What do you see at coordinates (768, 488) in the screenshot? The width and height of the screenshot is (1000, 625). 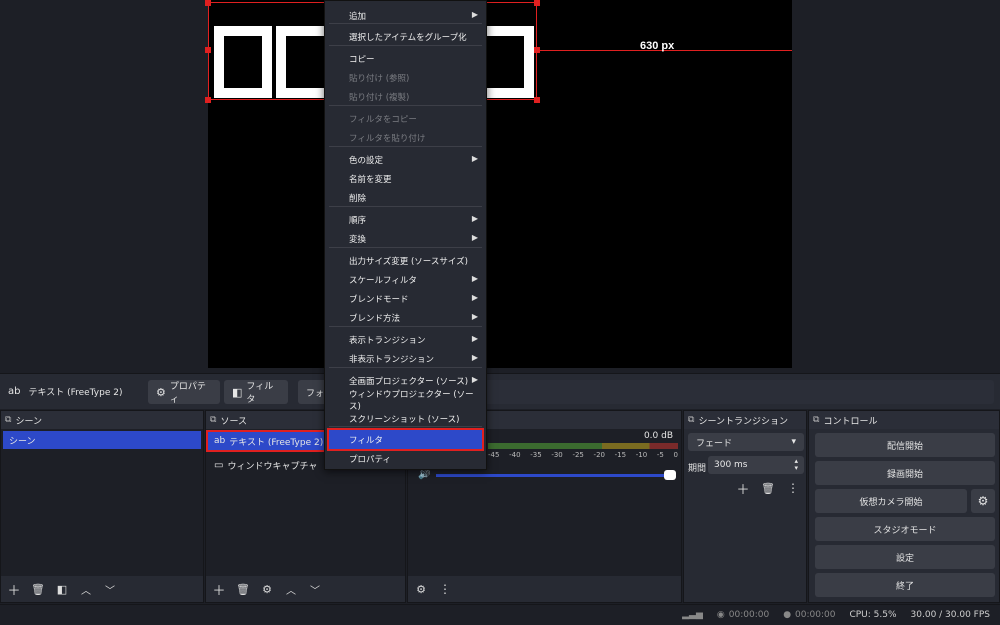 I see `remove-transition-button: 🗑` at bounding box center [768, 488].